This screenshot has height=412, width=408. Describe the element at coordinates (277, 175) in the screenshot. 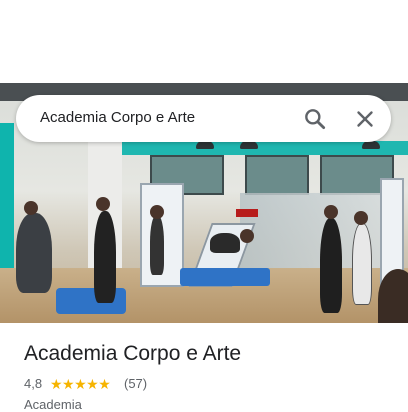

I see `photo-window` at that location.